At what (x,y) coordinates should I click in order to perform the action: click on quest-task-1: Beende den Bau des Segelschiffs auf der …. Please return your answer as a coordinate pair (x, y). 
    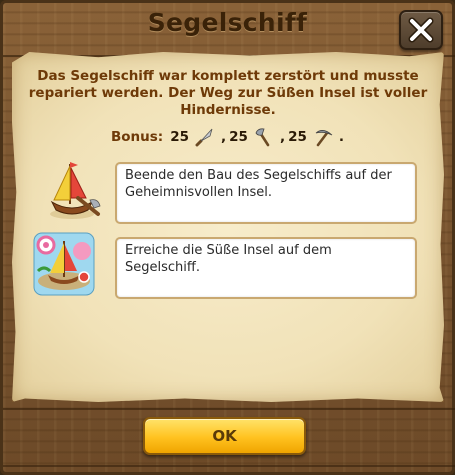
    Looking at the image, I should click on (266, 193).